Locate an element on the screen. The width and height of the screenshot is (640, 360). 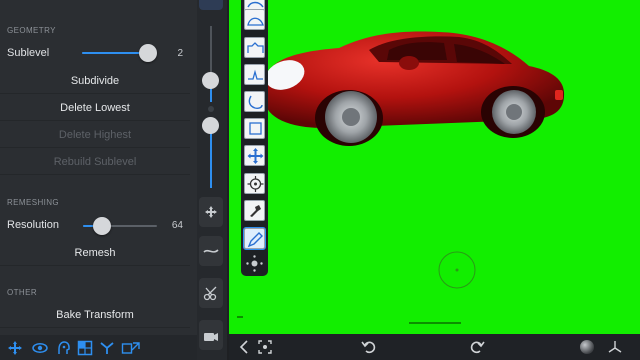
rebuild-sublevel-button: Rebuild Sublevel is located at coordinates (95, 162).